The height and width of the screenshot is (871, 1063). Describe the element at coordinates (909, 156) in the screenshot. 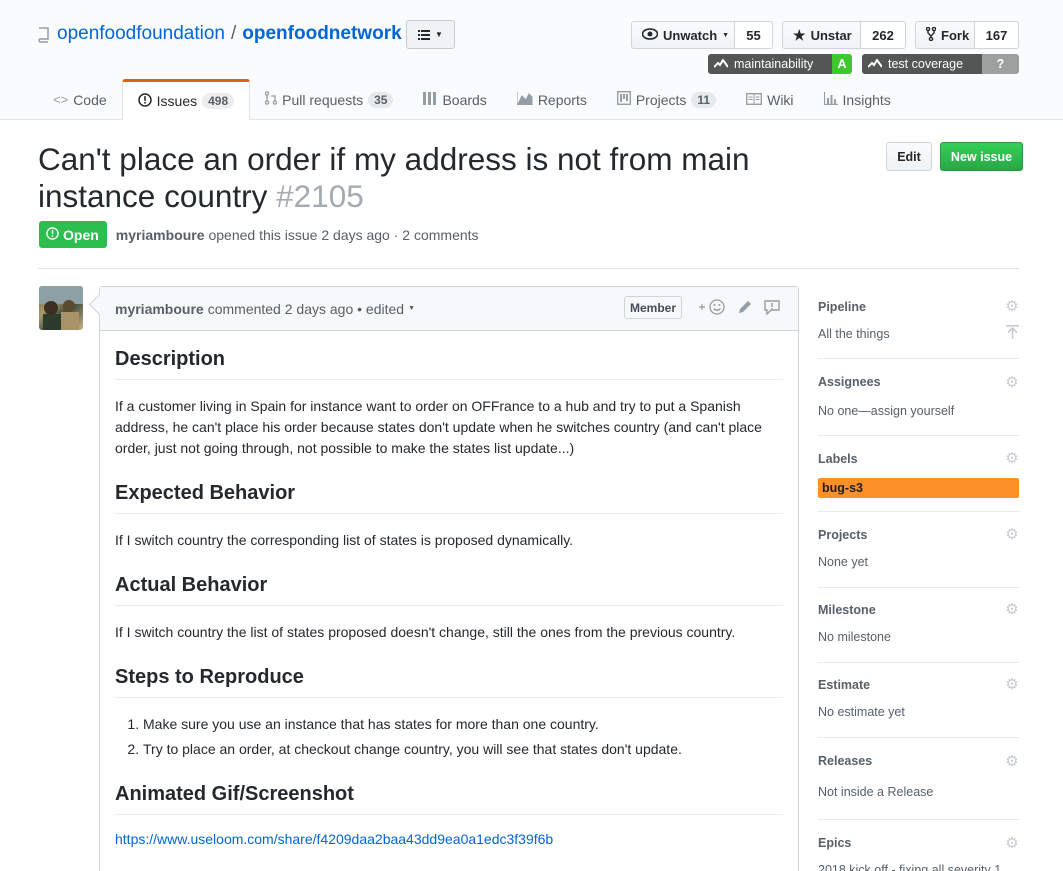

I see `edit-title-button: Edit` at that location.